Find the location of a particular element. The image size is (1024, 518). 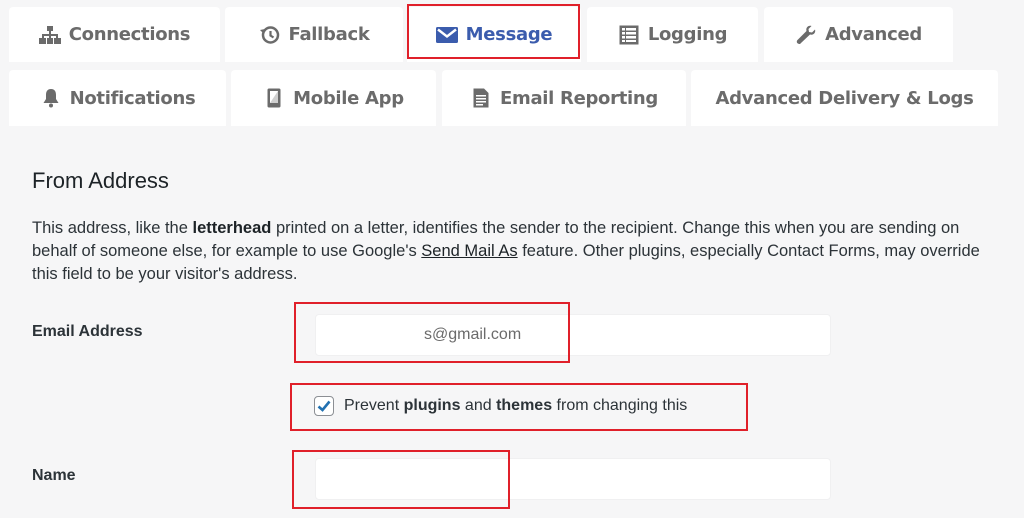

tab-label: Email Reporting is located at coordinates (579, 98).